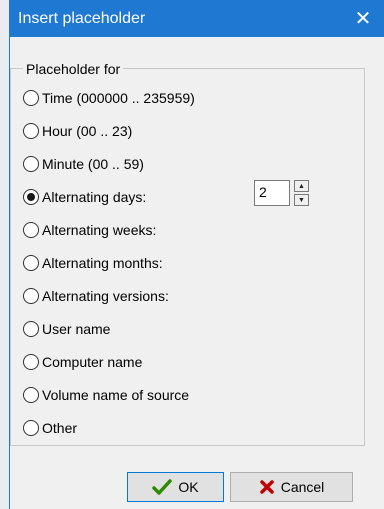 Image resolution: width=384 pixels, height=509 pixels. Describe the element at coordinates (301, 200) in the screenshot. I see `spin-down-icon: ▼` at that location.